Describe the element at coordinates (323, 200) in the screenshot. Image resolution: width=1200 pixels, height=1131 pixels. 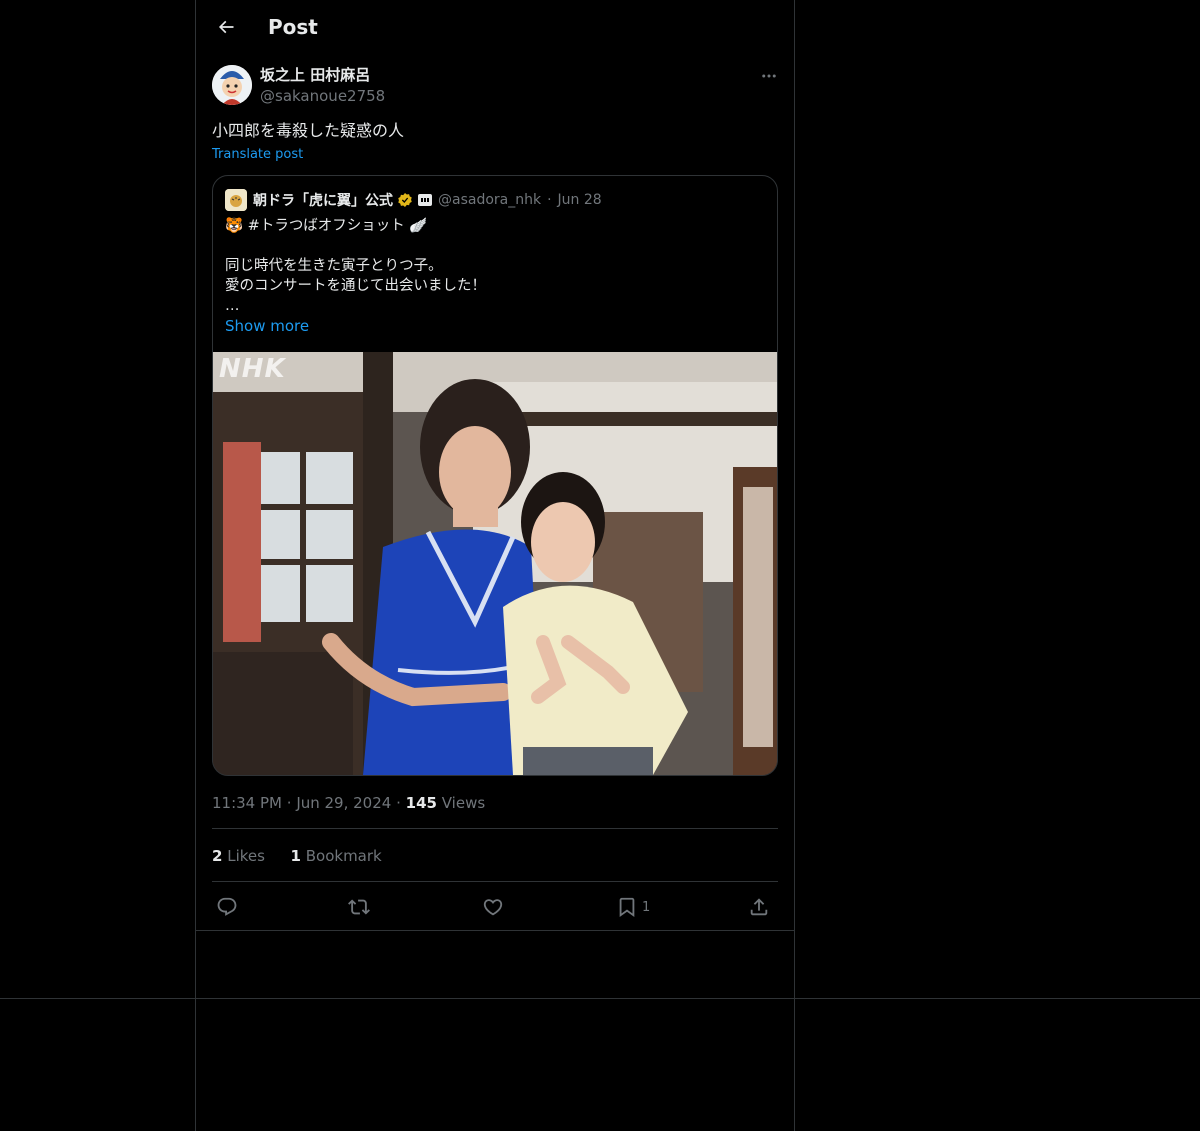
I see `quoted-display-name: 朝ドラ「虎に翼」公式` at that location.